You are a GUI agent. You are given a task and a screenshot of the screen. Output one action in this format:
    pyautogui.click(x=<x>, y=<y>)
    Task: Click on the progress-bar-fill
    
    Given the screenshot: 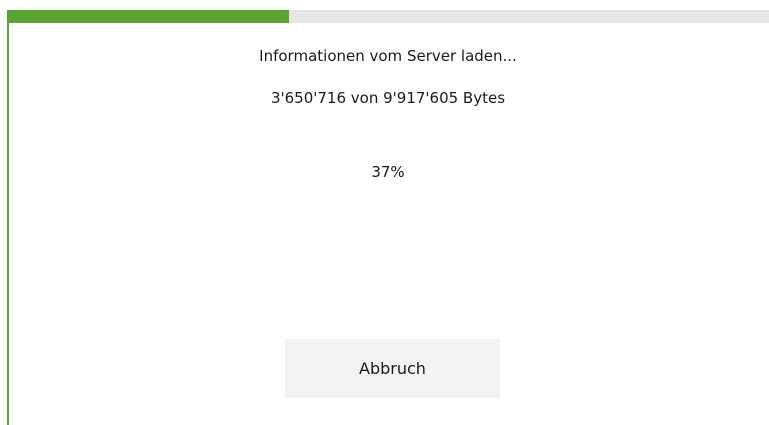 What is the action you would take?
    pyautogui.click(x=148, y=16)
    